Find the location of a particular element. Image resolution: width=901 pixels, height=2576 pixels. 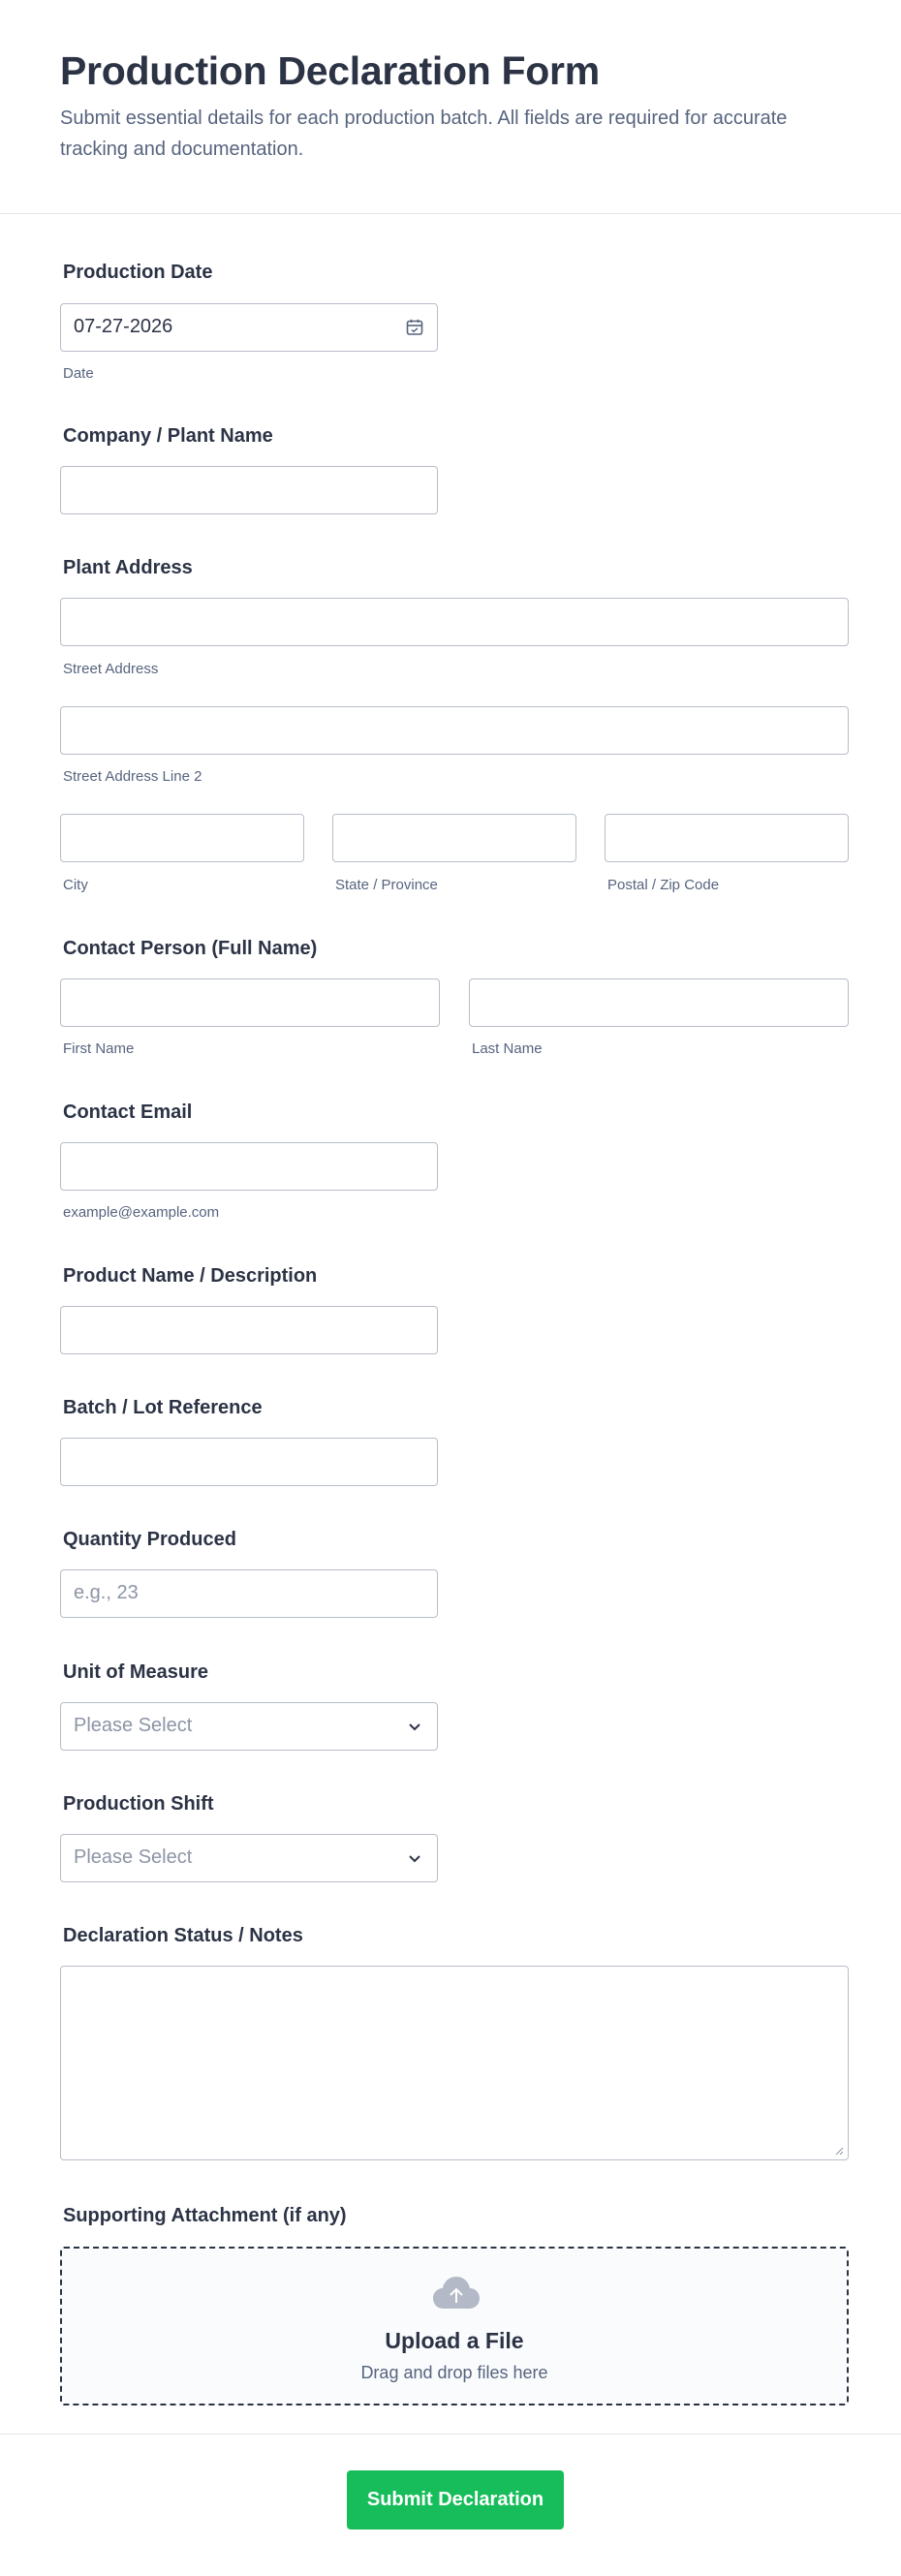

production-date-value: 07-27-2026 is located at coordinates (123, 326).